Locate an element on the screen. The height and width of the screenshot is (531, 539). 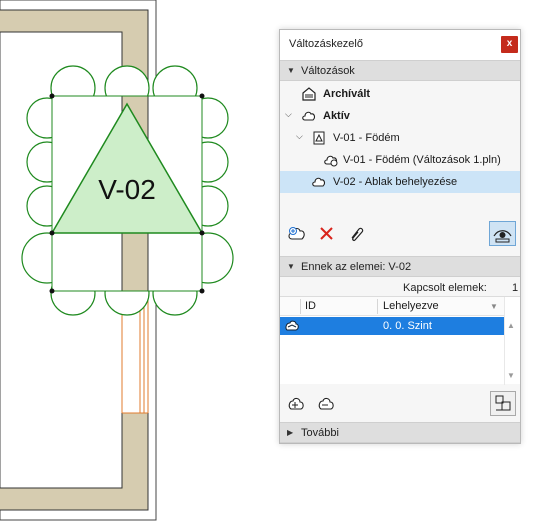
change-marker-label: V-02 is located at coordinates (127, 189).